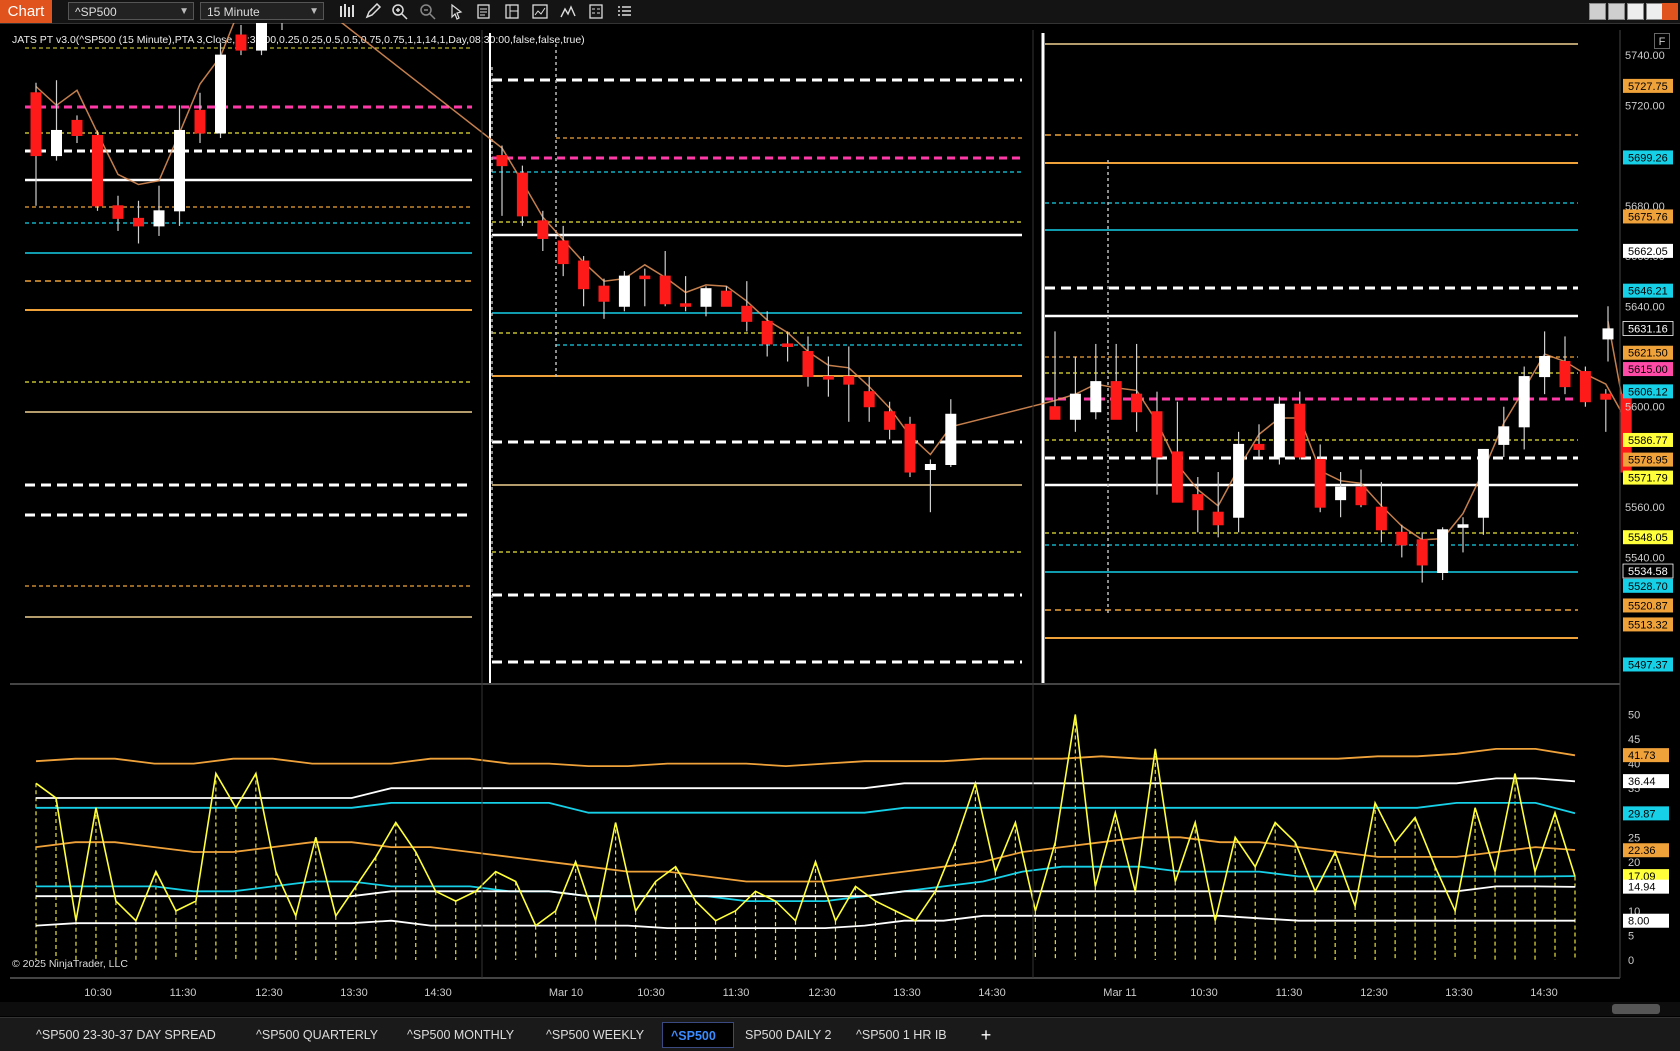 This screenshot has width=1680, height=1051. Describe the element at coordinates (624, 11) in the screenshot. I see `list-icon` at that location.